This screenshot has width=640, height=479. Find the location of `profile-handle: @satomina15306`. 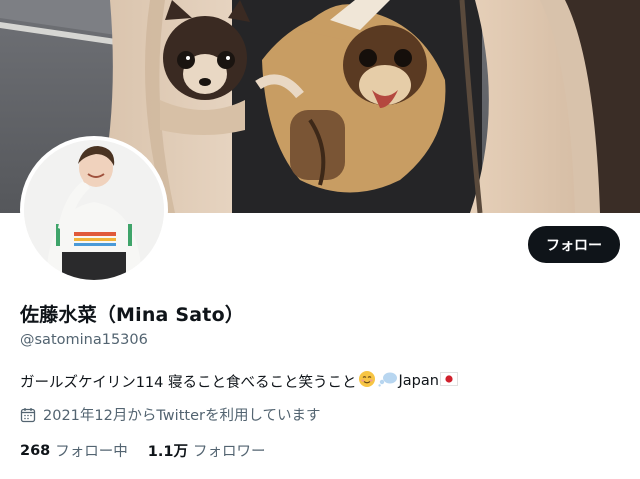

profile-handle: @satomina15306 is located at coordinates (84, 340).